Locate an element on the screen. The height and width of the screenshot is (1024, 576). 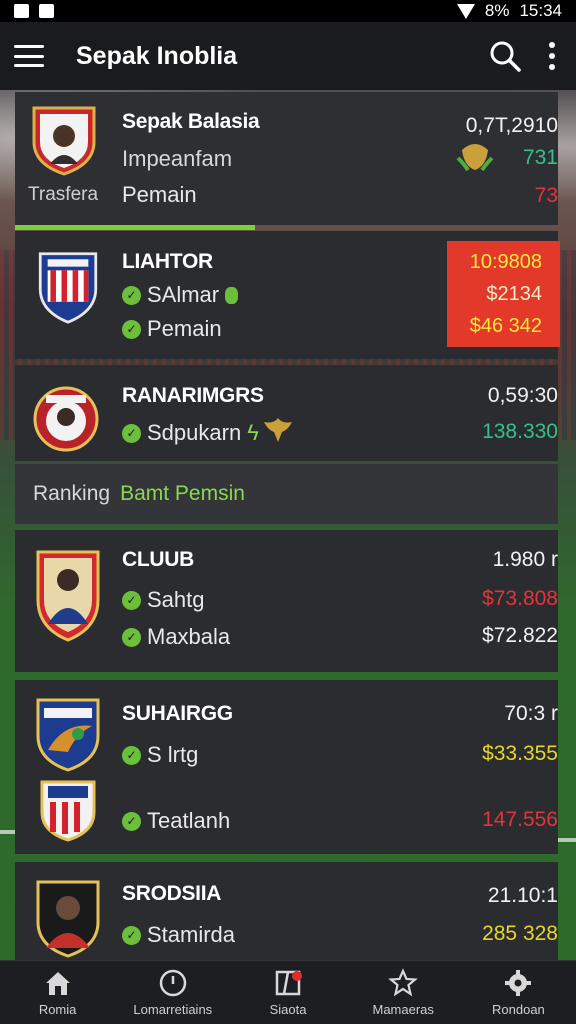
row-value2: $2134 is located at coordinates (514, 294).